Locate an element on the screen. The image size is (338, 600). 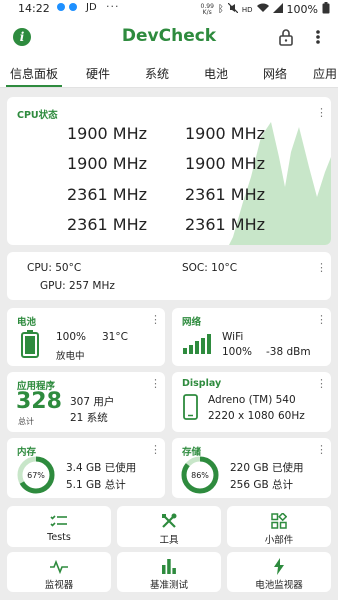
memory-usage-ring: 67% is located at coordinates (36, 475).